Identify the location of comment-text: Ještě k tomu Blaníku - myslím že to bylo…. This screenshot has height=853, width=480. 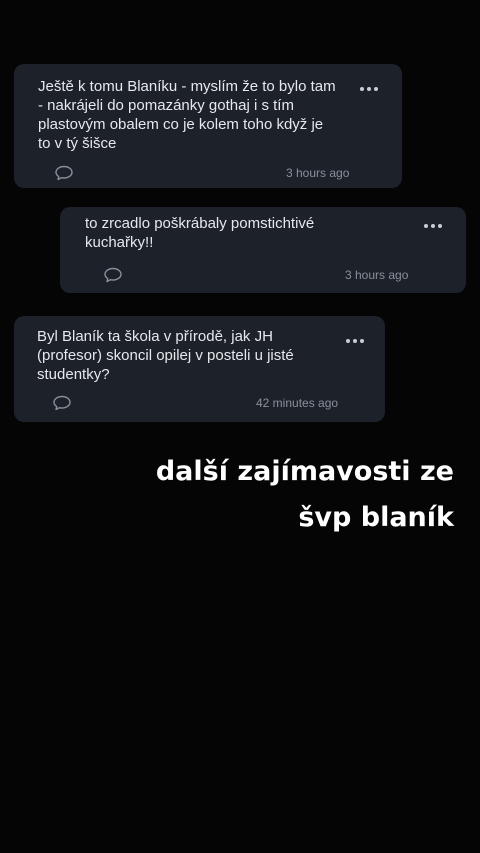
(187, 115).